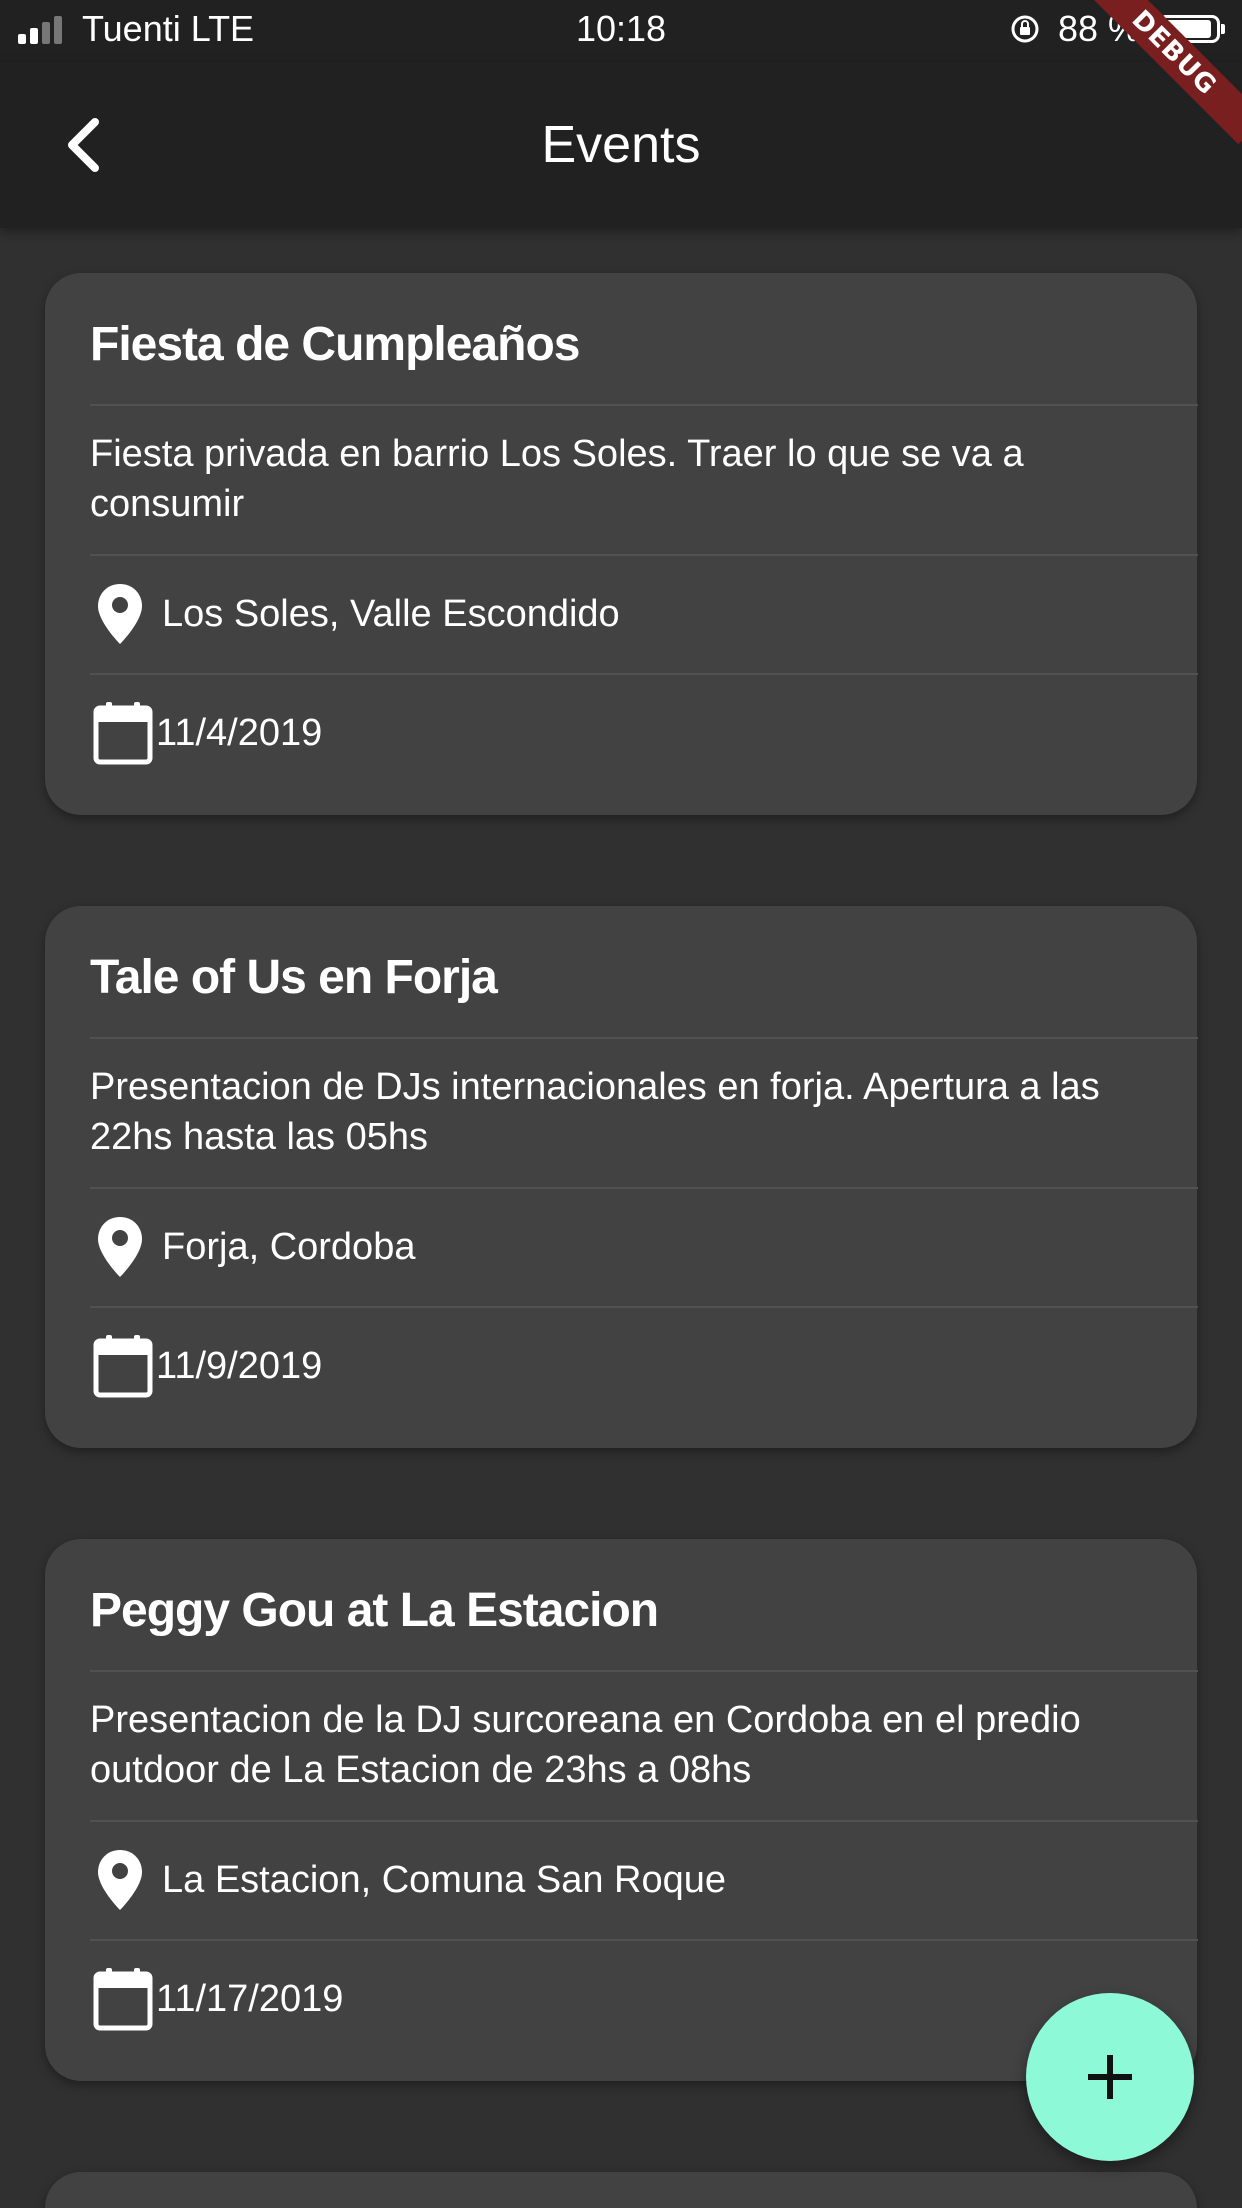 Image resolution: width=1242 pixels, height=2208 pixels. I want to click on event-location-row: Los Soles, Valle Escondido, so click(355, 614).